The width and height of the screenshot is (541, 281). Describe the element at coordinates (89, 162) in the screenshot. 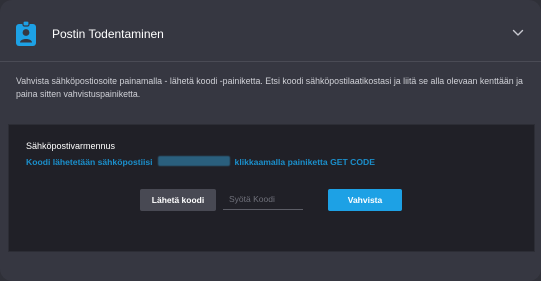

I see `code-info-prefix: Koodi lähetetään sähköpostiisi` at that location.